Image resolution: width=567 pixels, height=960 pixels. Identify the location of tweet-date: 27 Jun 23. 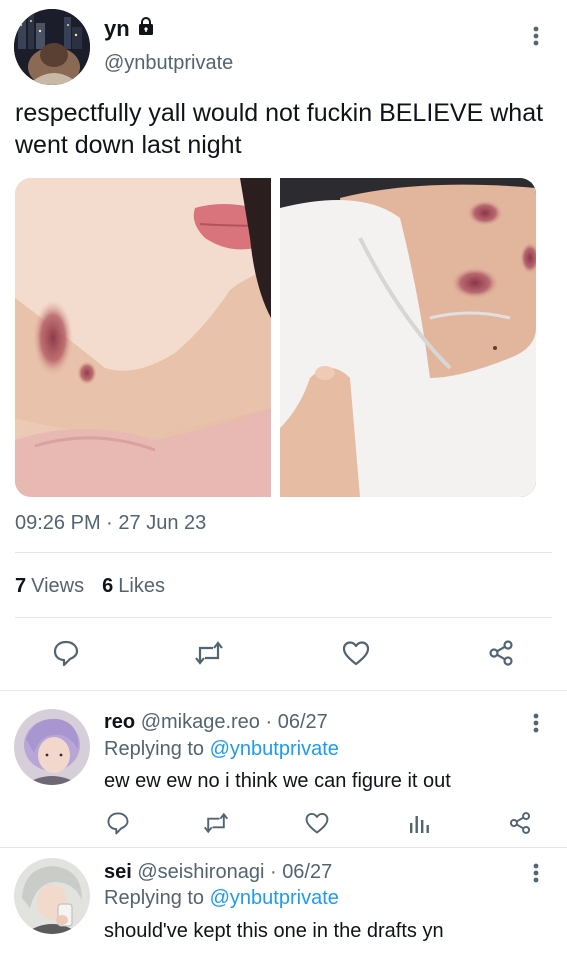
(162, 523).